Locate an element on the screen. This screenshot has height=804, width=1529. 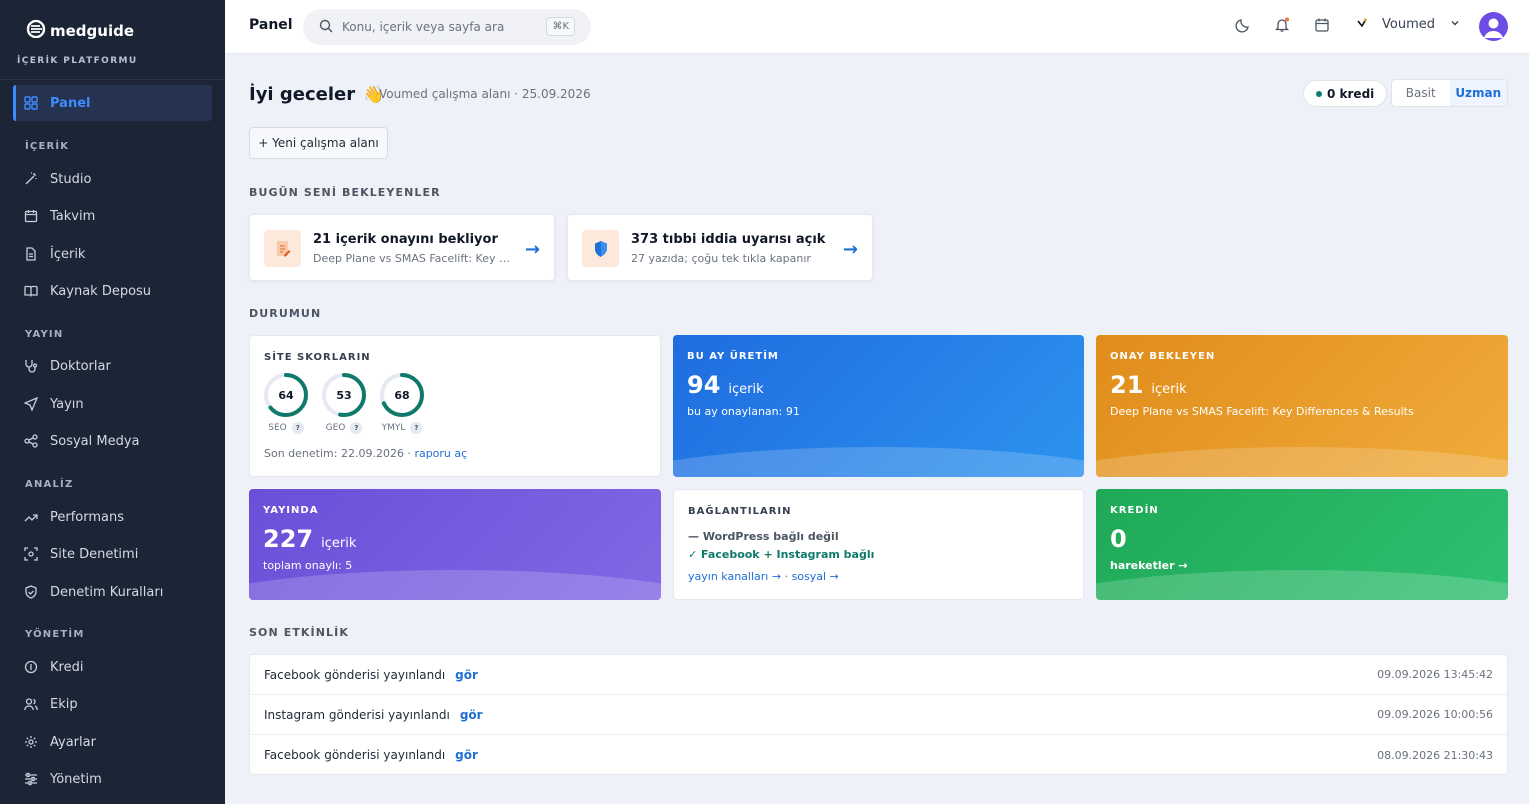
metric-value: 227 is located at coordinates (288, 539).